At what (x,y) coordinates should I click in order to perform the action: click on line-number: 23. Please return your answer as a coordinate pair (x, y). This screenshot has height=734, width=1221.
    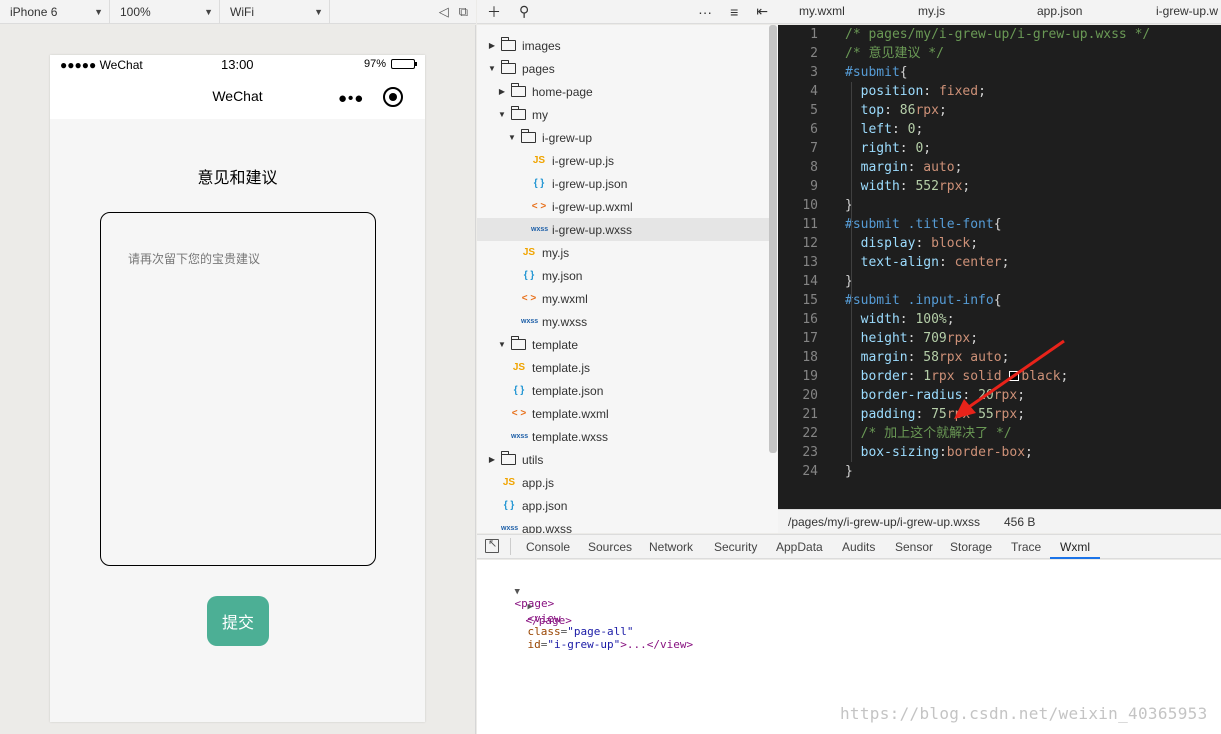
    Looking at the image, I should click on (810, 452).